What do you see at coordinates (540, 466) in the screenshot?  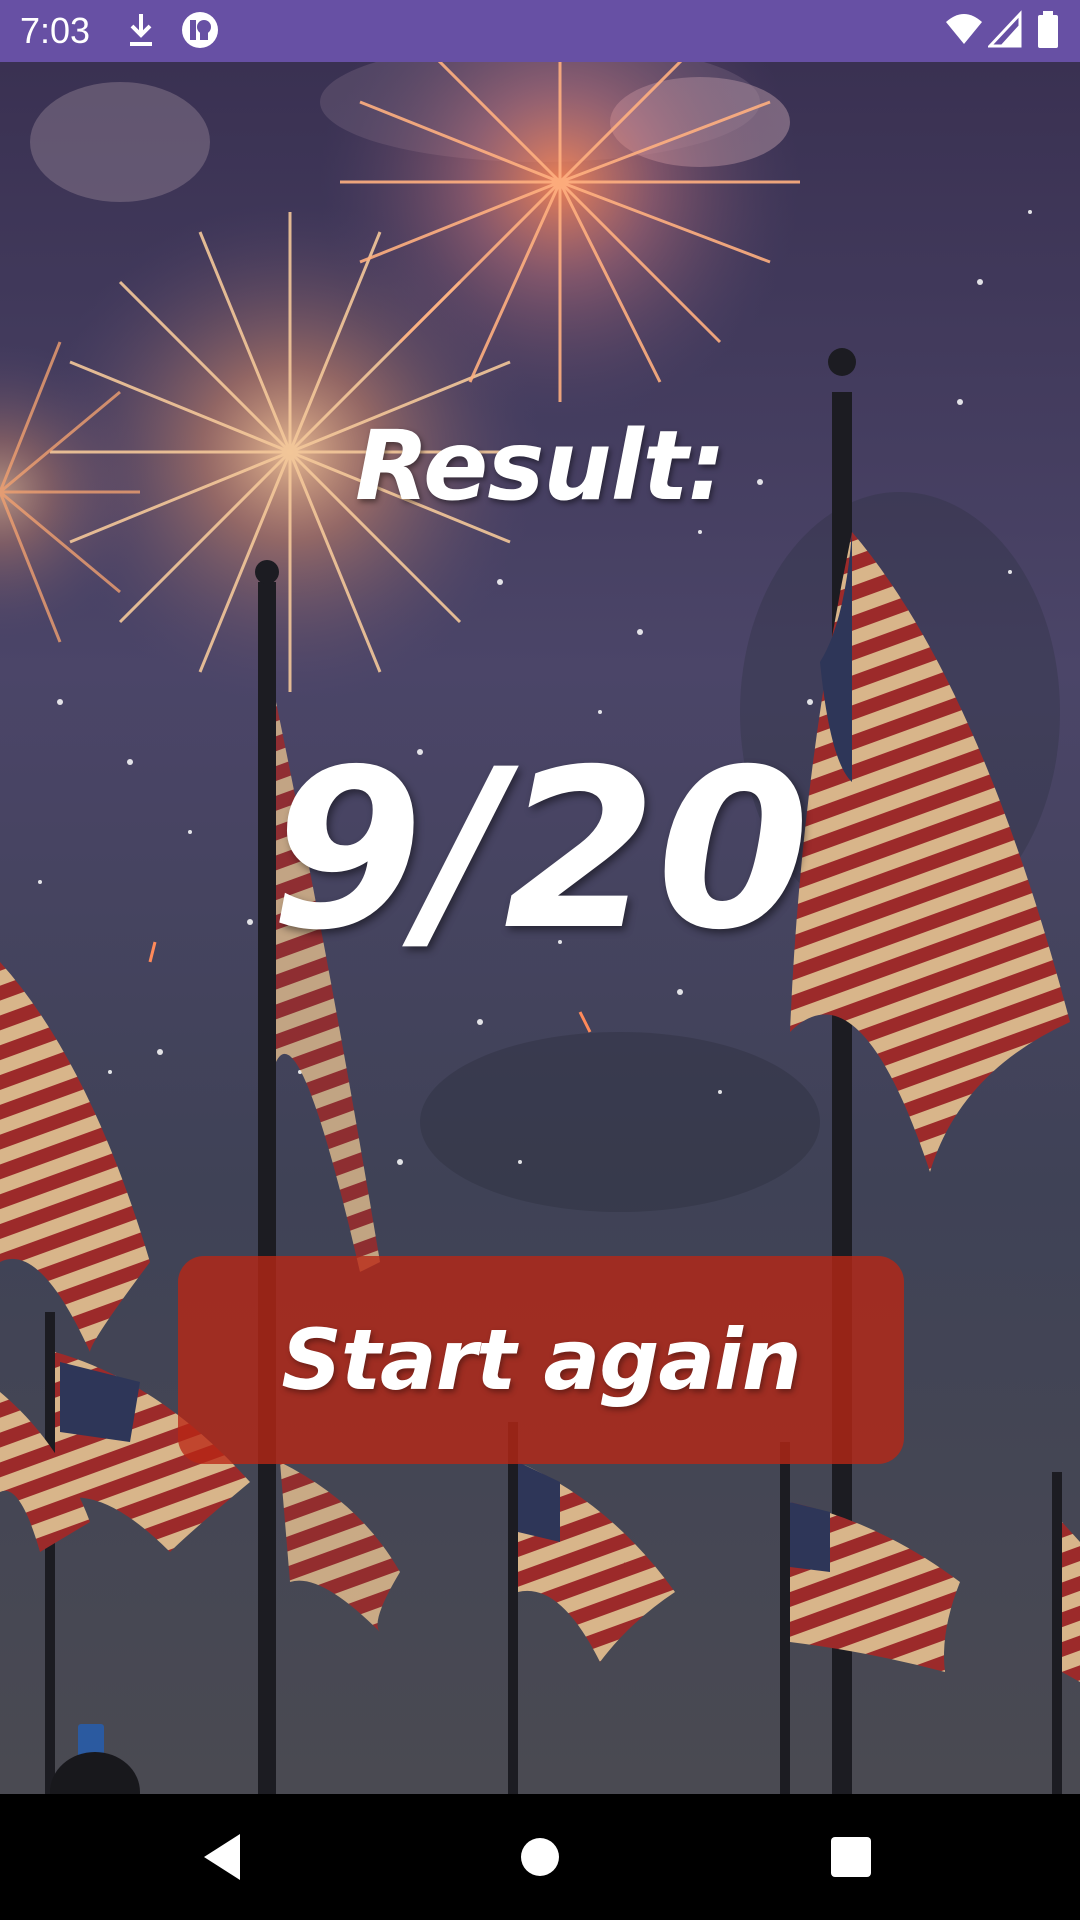 I see `result-label: Result:` at bounding box center [540, 466].